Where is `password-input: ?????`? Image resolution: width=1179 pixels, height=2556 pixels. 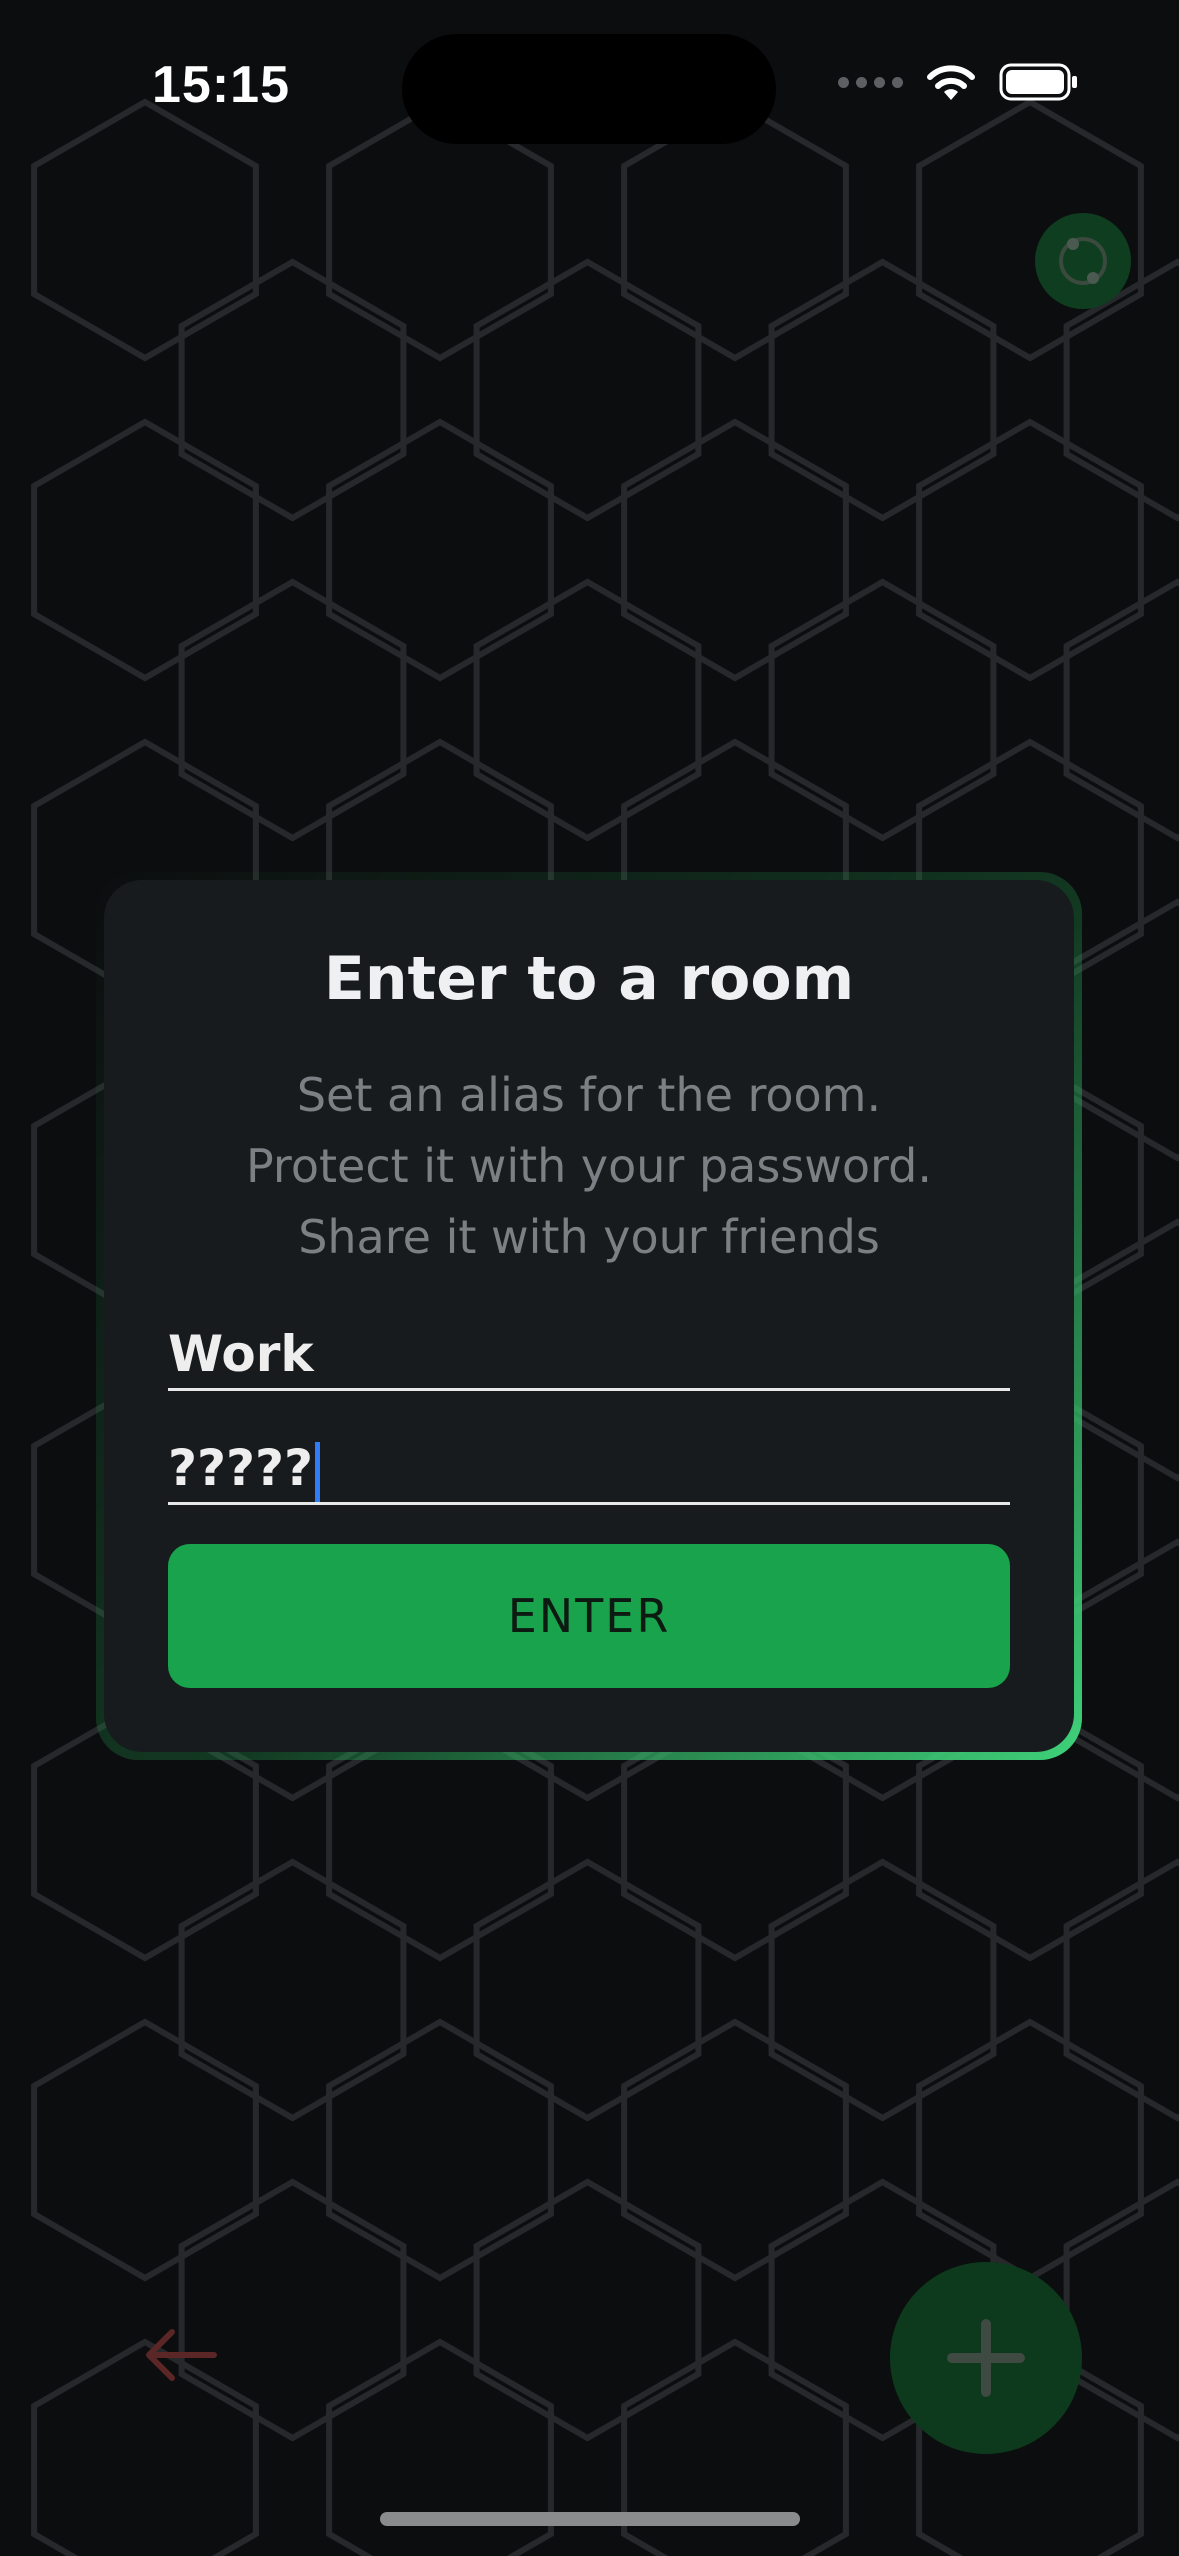
password-input: ????? is located at coordinates (589, 1469).